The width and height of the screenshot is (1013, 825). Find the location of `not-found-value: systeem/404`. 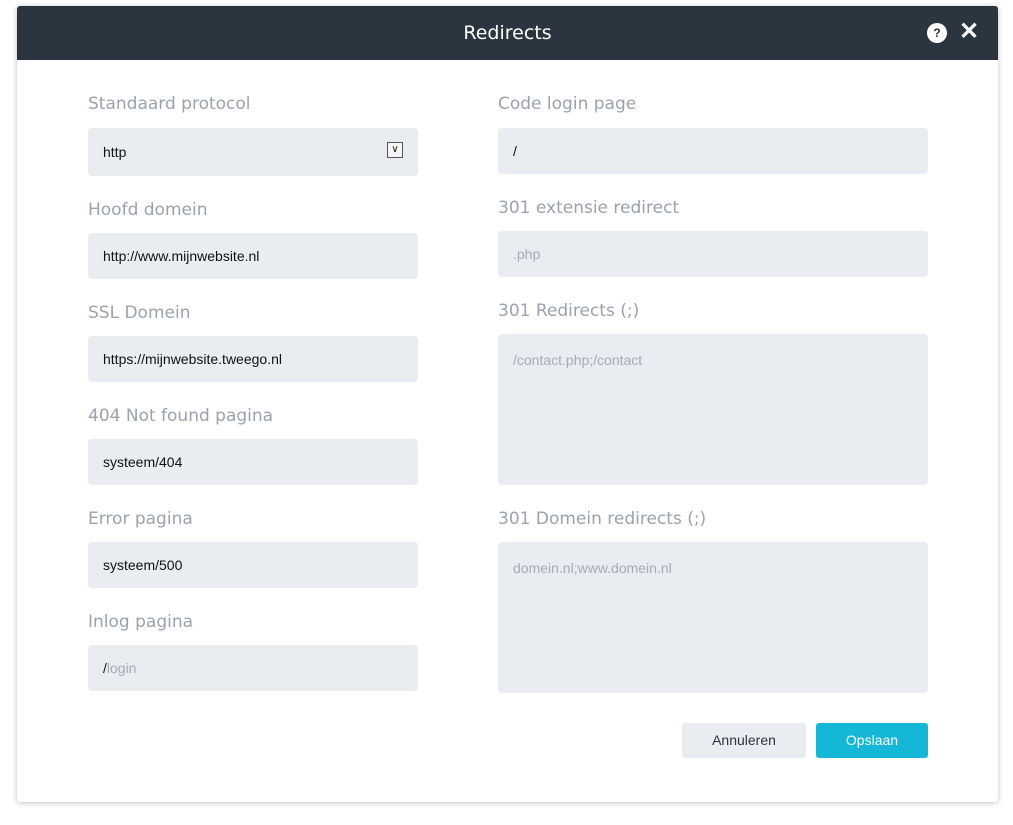

not-found-value: systeem/404 is located at coordinates (143, 462).